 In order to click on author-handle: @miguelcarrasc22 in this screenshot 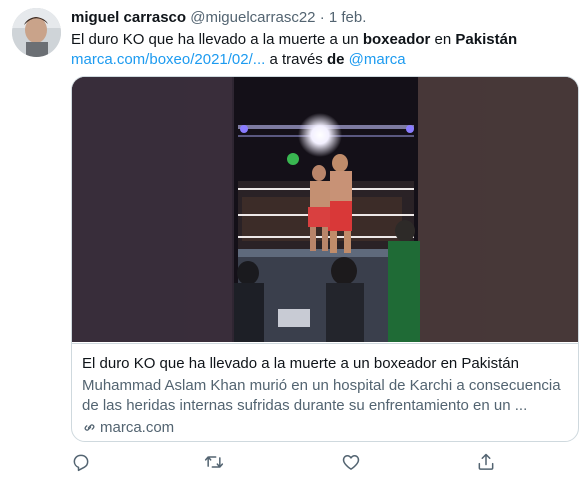, I will do `click(252, 17)`.